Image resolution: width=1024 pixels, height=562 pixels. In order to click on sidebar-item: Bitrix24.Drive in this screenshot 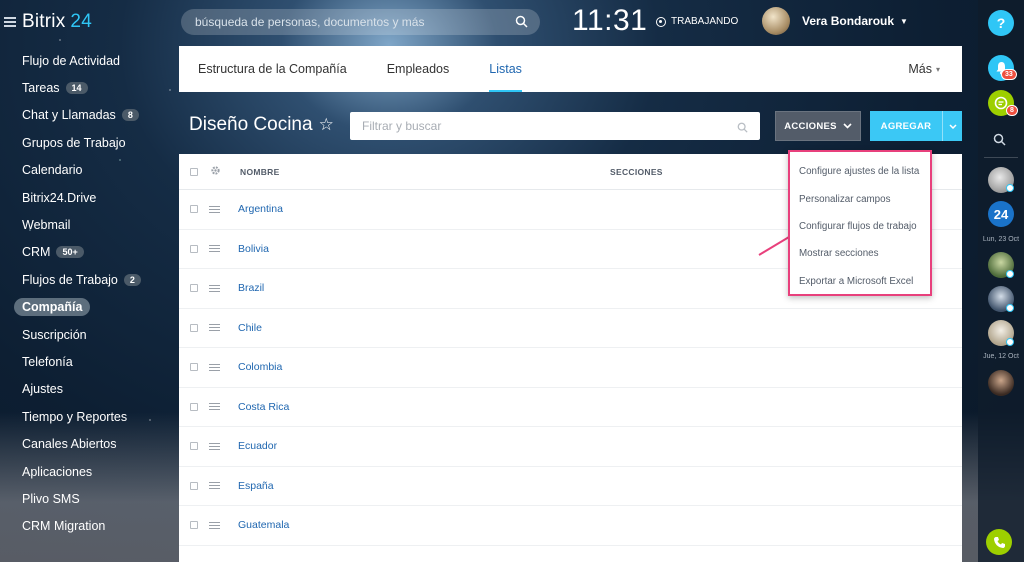, I will do `click(94, 197)`.